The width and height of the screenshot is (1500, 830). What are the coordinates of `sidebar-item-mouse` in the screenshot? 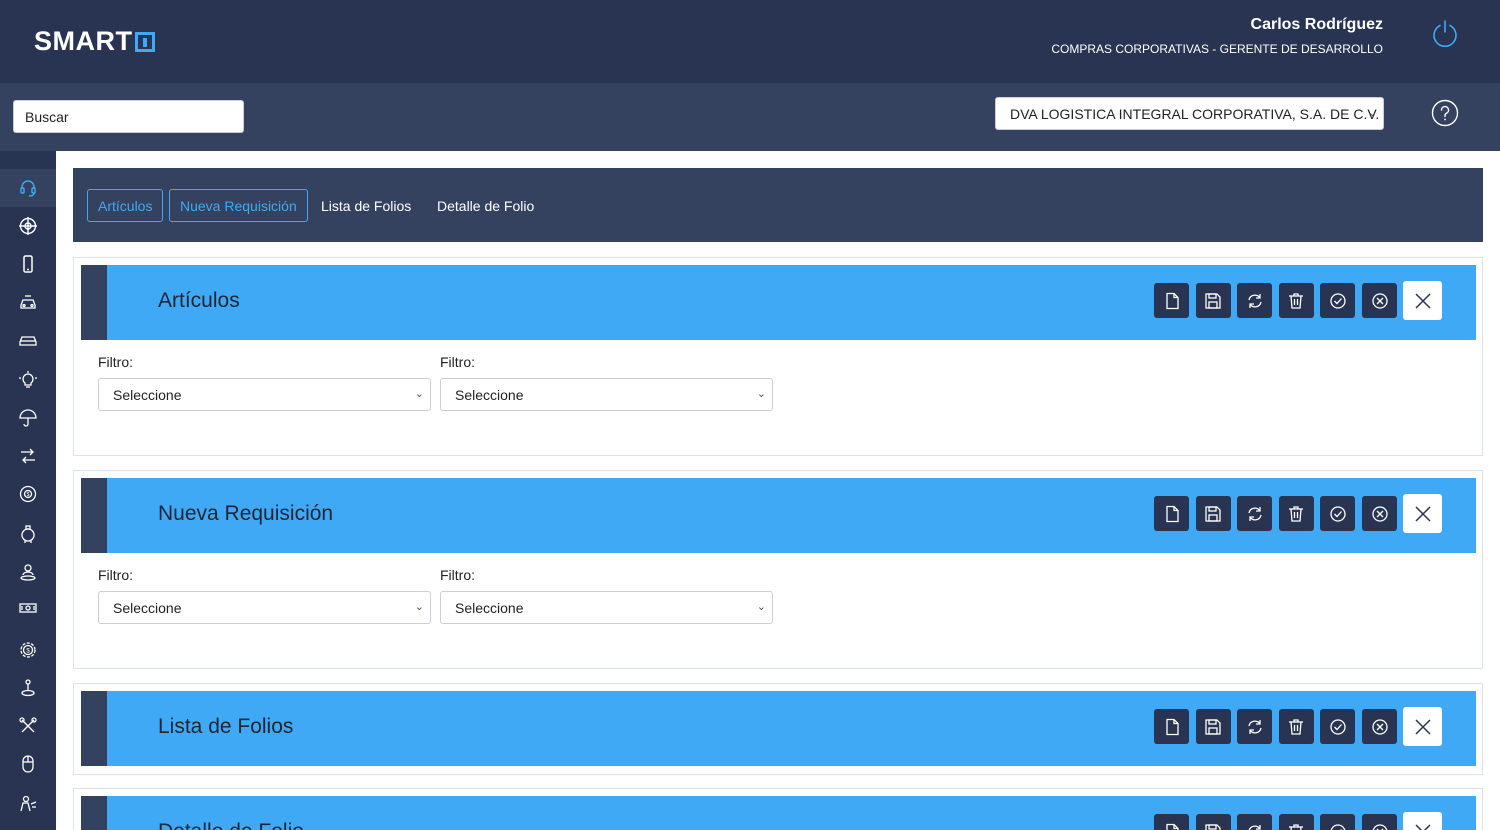 It's located at (28, 764).